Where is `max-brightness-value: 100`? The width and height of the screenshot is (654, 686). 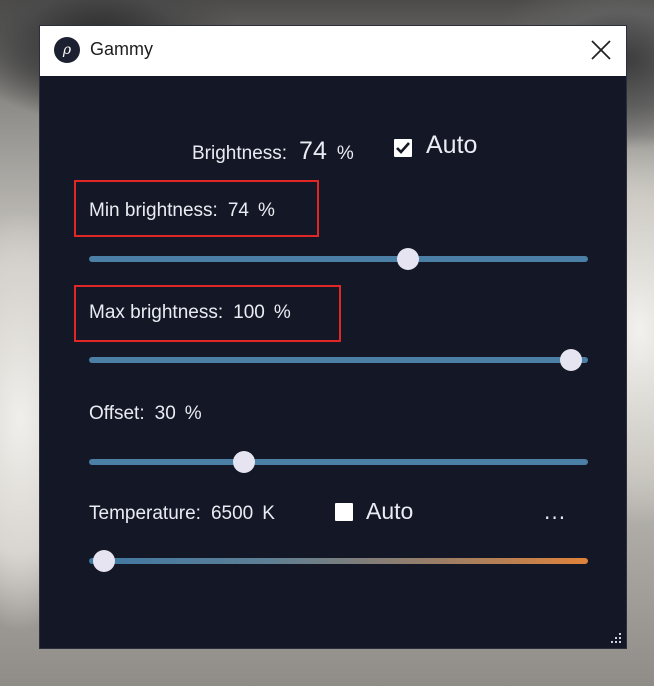 max-brightness-value: 100 is located at coordinates (249, 312).